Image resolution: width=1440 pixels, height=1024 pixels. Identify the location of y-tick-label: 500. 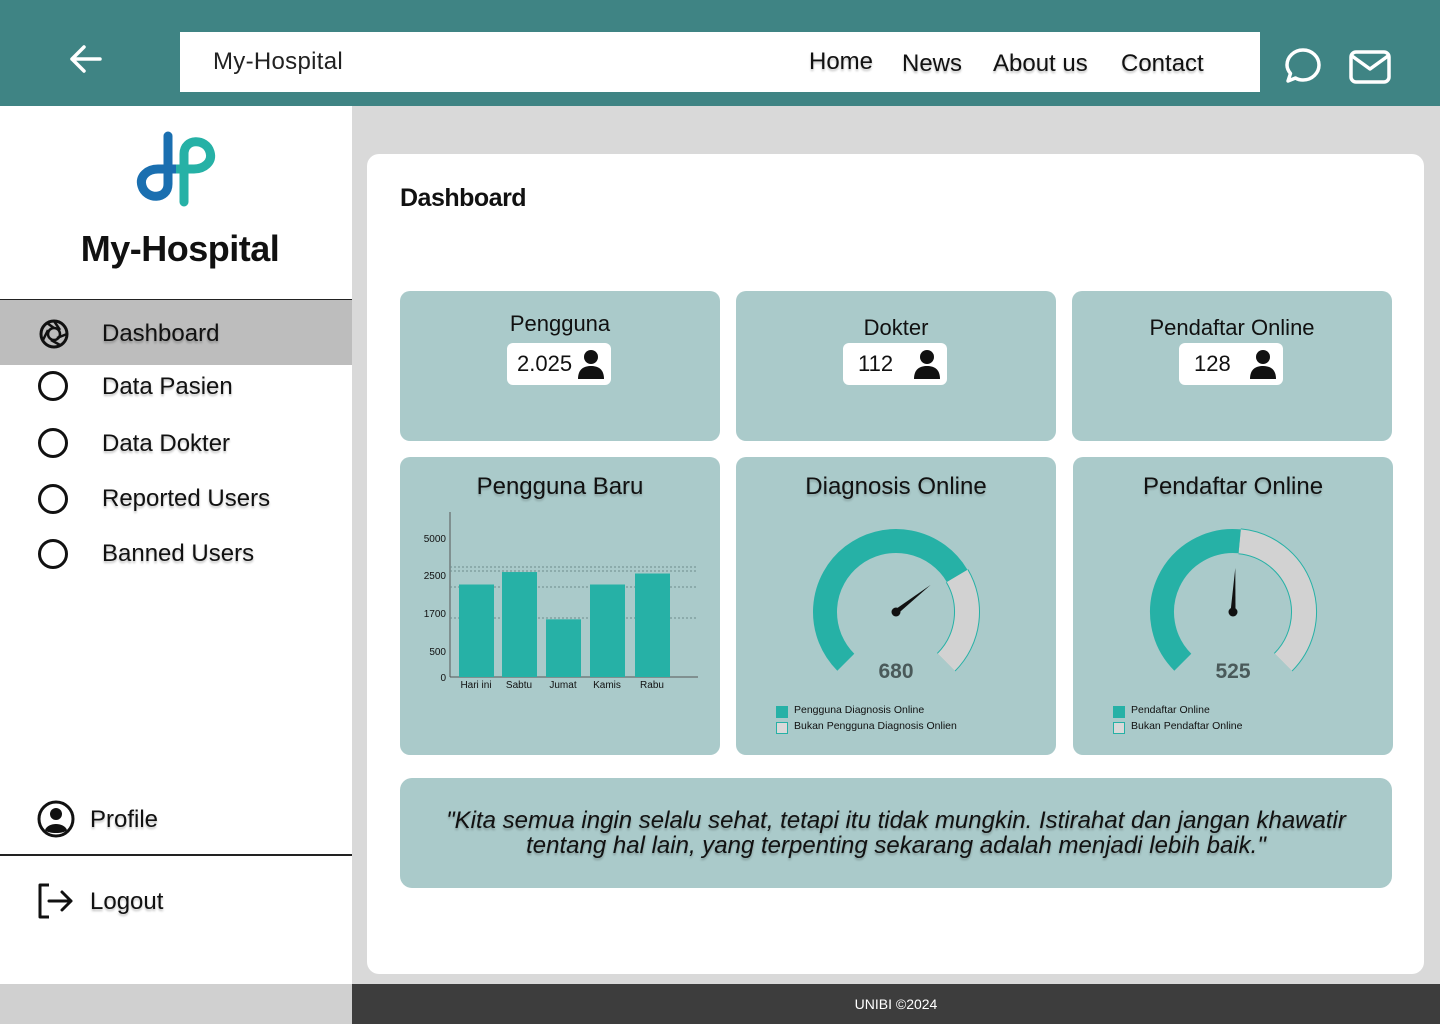
(437, 652).